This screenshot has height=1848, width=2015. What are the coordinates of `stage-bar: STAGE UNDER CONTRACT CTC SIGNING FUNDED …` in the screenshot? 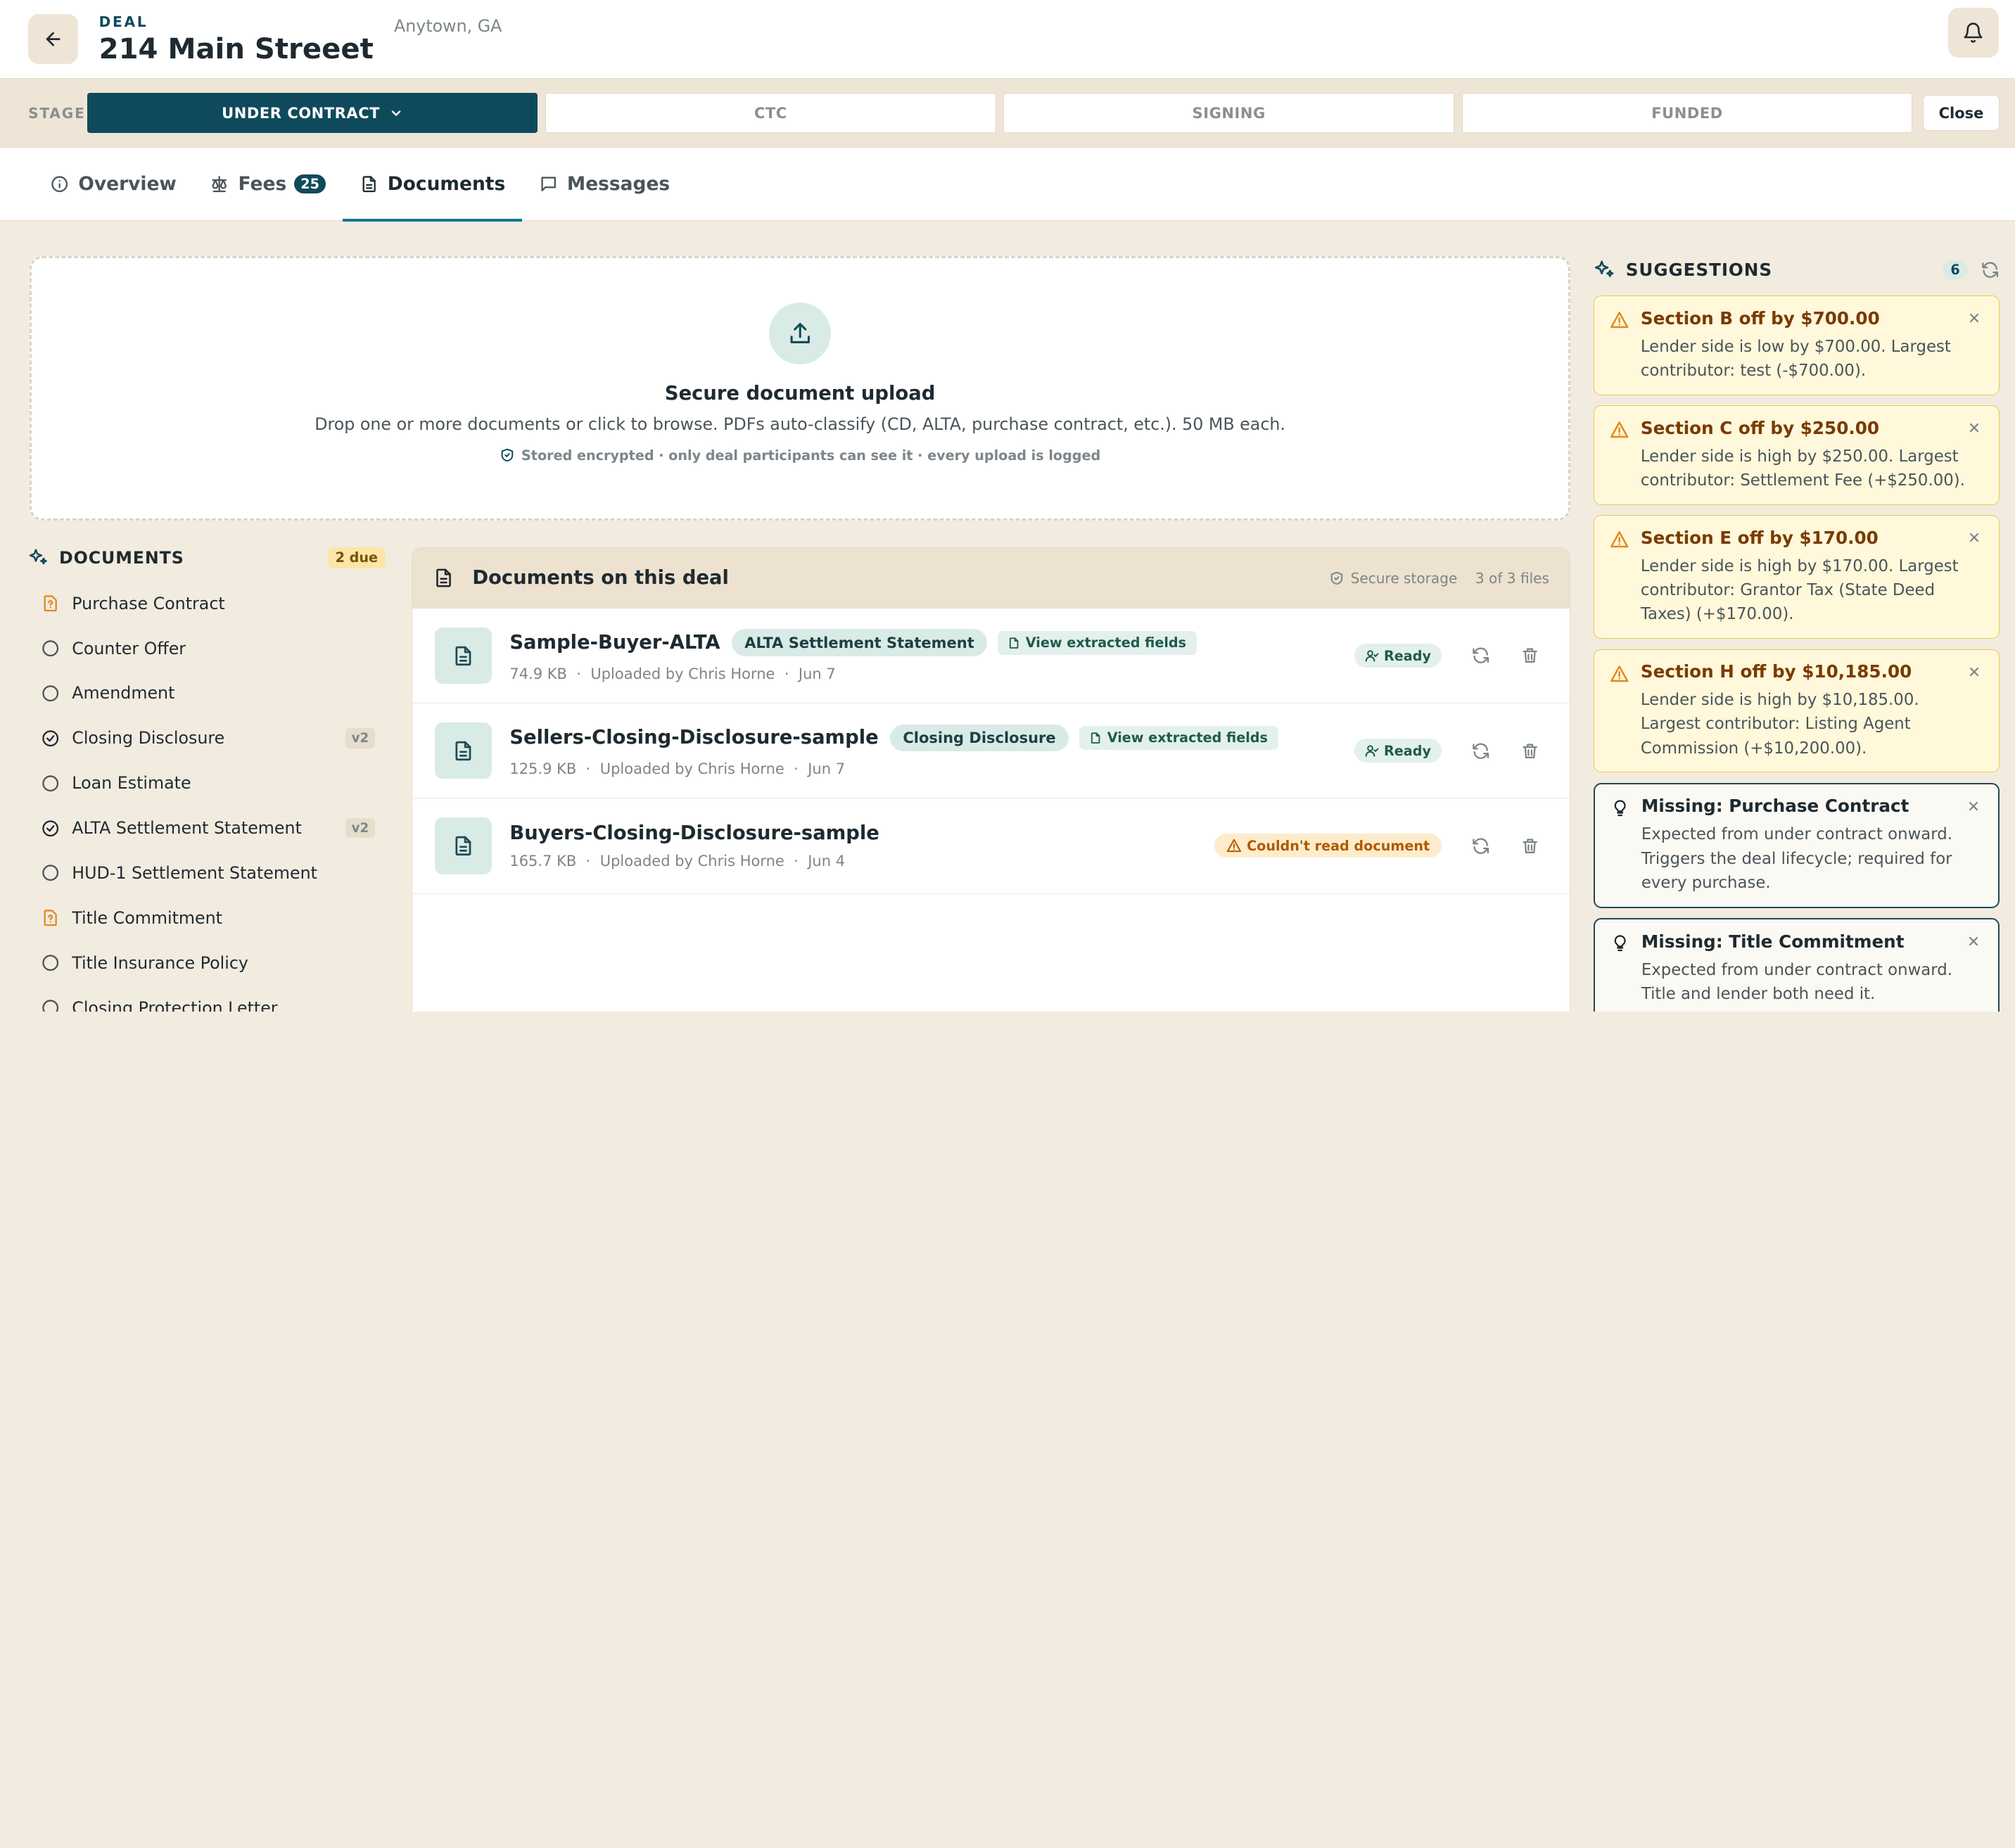 It's located at (1007, 113).